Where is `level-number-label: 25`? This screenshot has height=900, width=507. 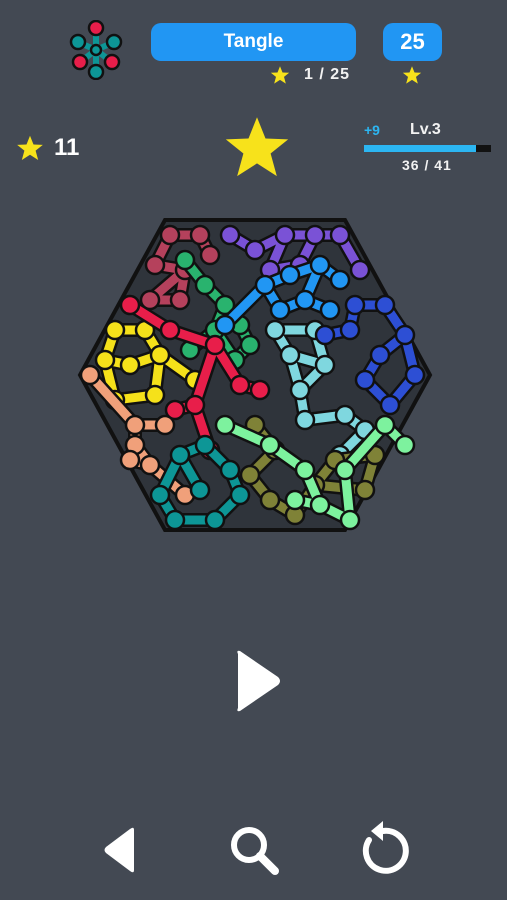 level-number-label: 25 is located at coordinates (412, 41).